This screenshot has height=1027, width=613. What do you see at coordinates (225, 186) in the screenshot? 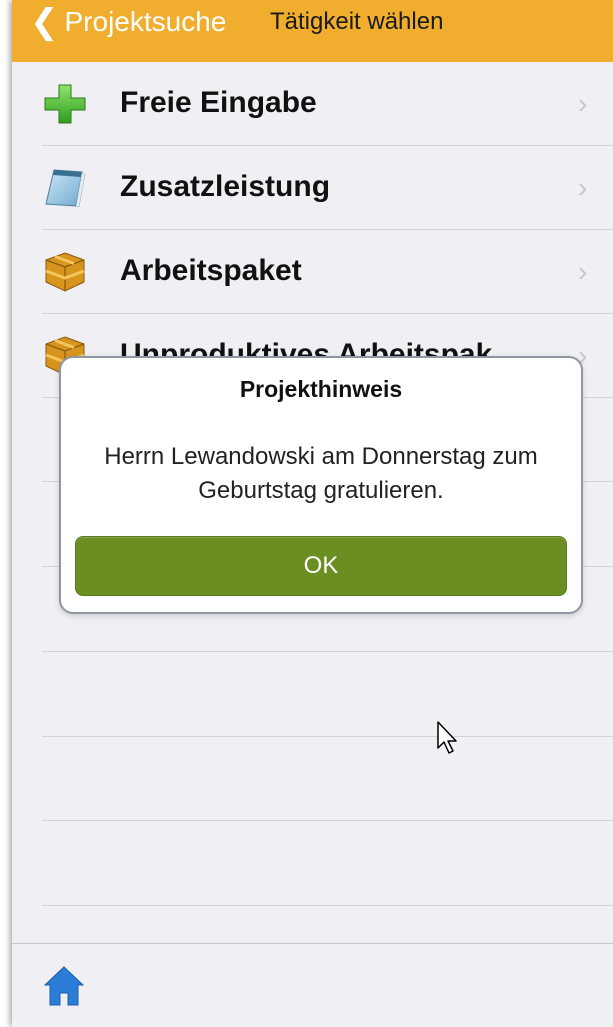
I see `list-item-label: Zusatzleistung` at bounding box center [225, 186].